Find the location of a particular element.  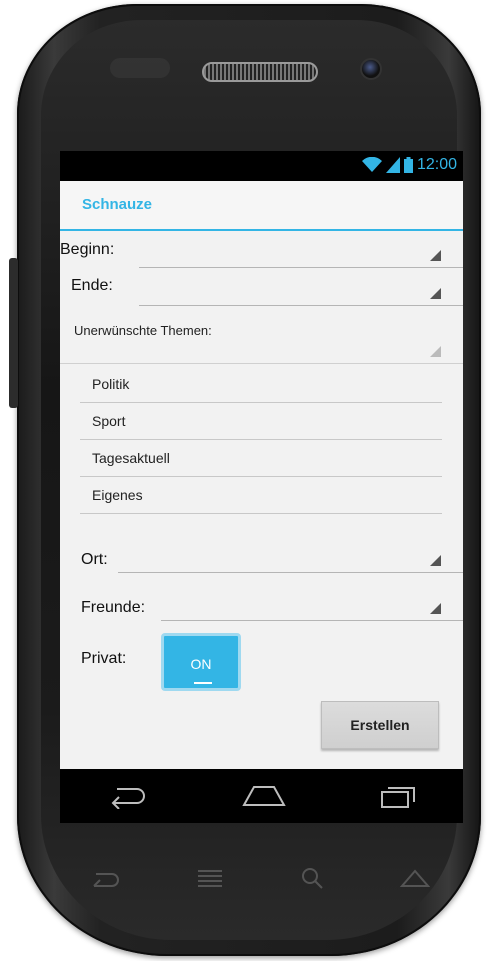

front-camera is located at coordinates (371, 69).